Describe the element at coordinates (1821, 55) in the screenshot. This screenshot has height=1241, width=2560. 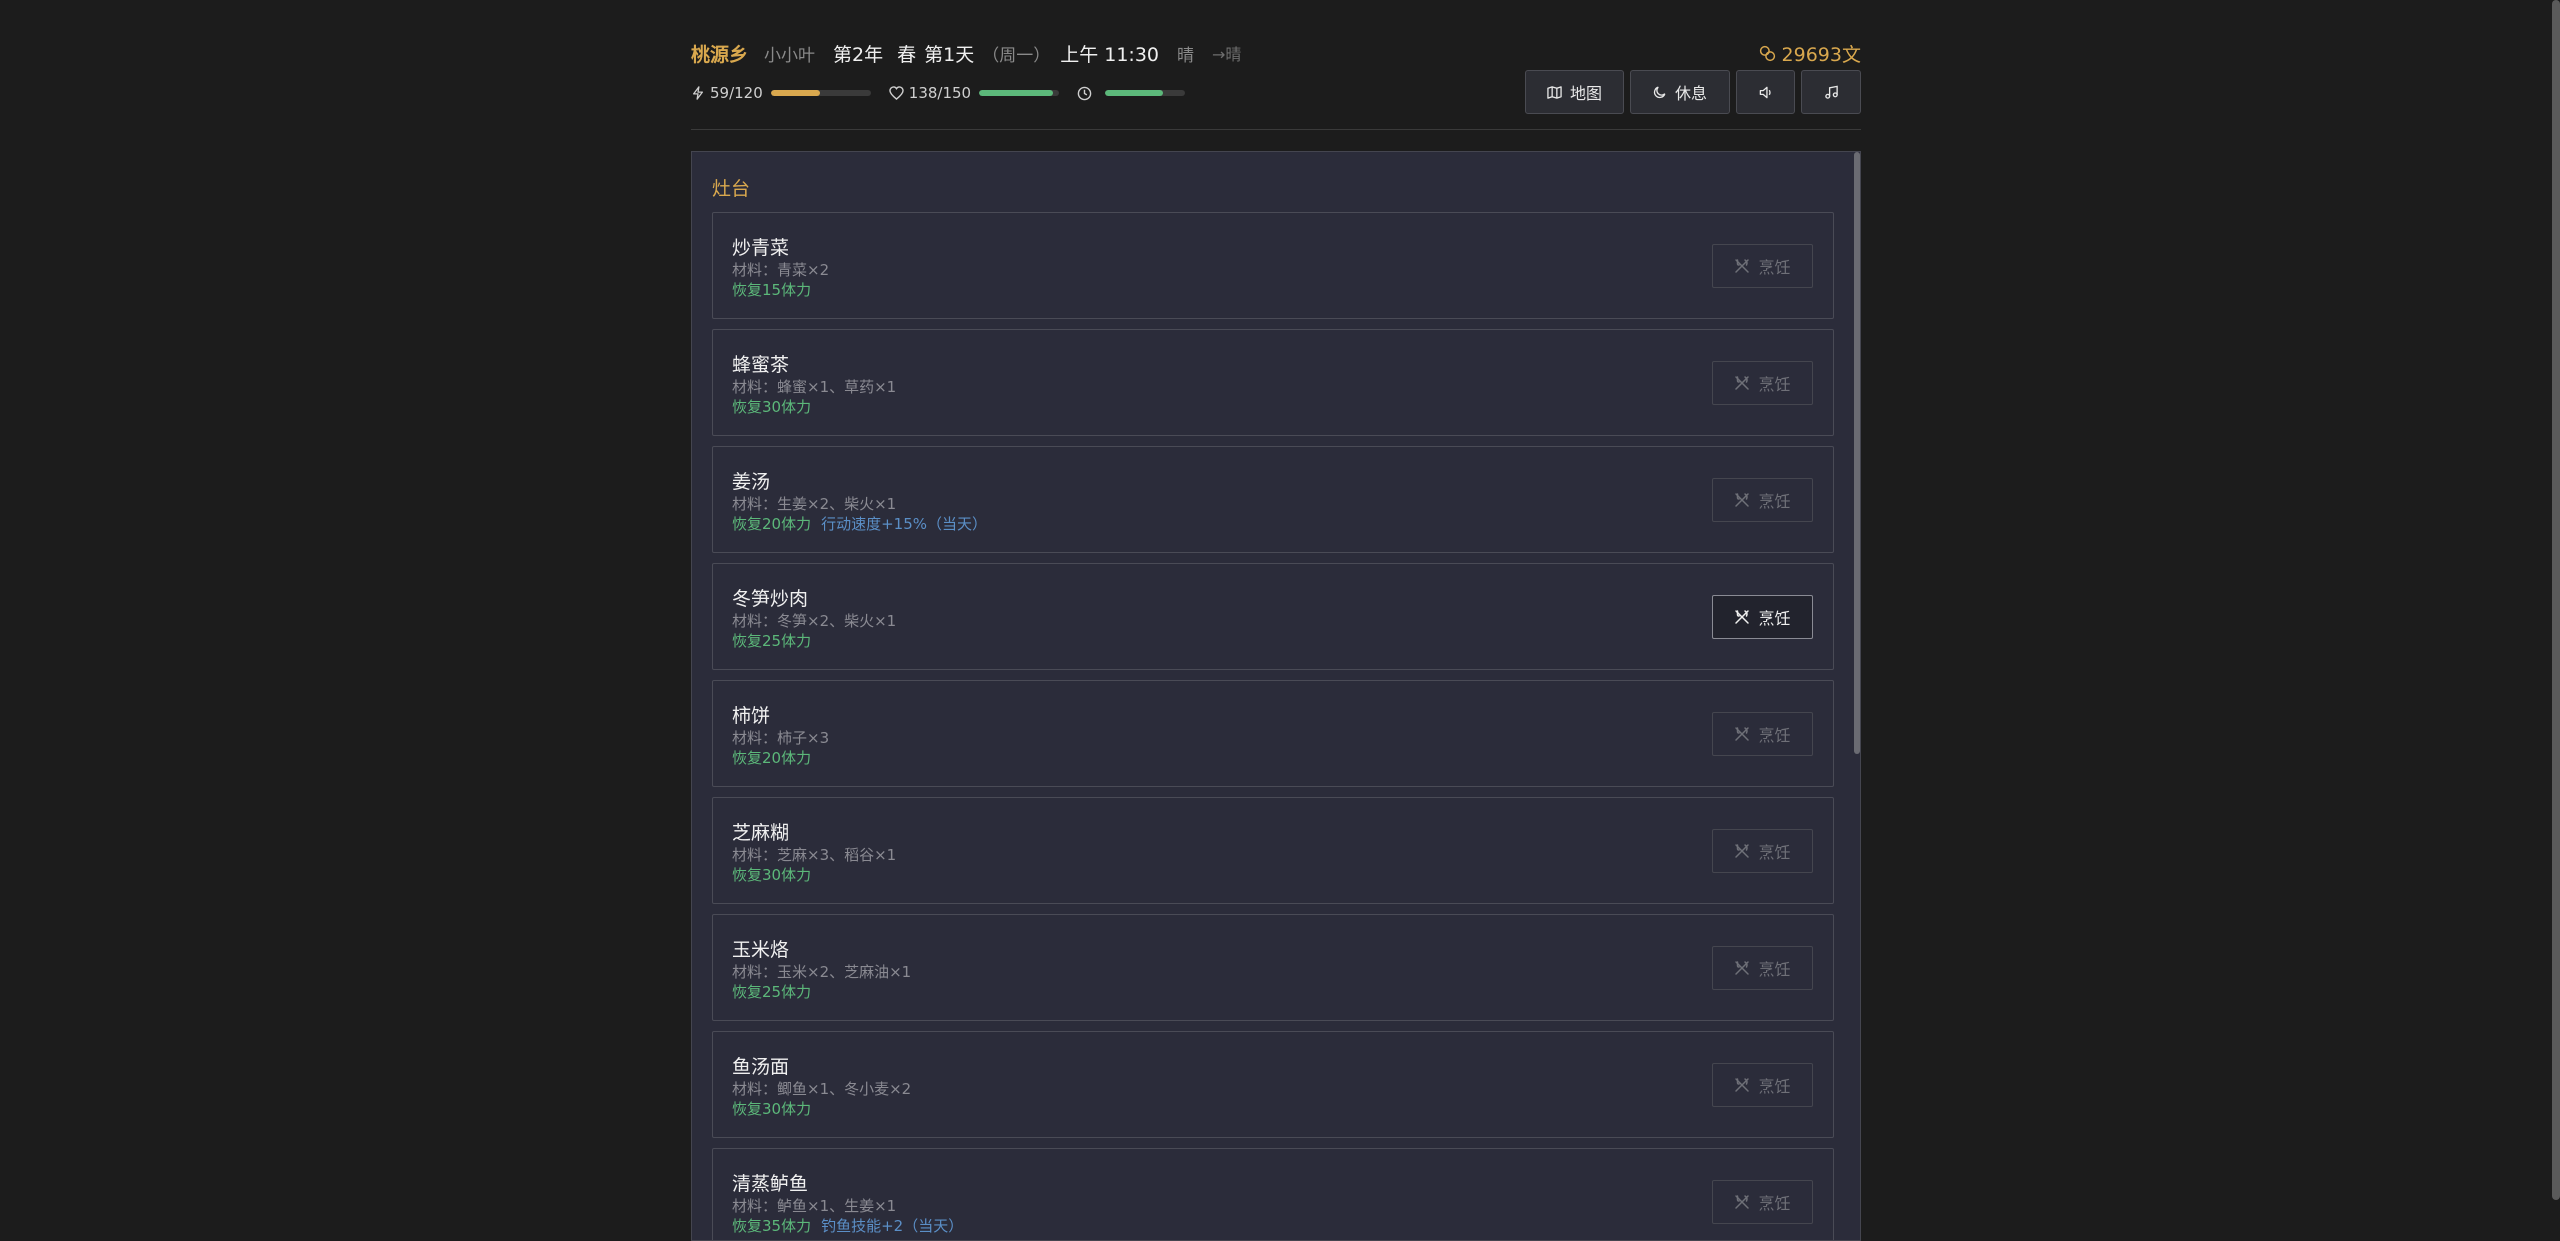
I see `money-amount: 29693文` at that location.